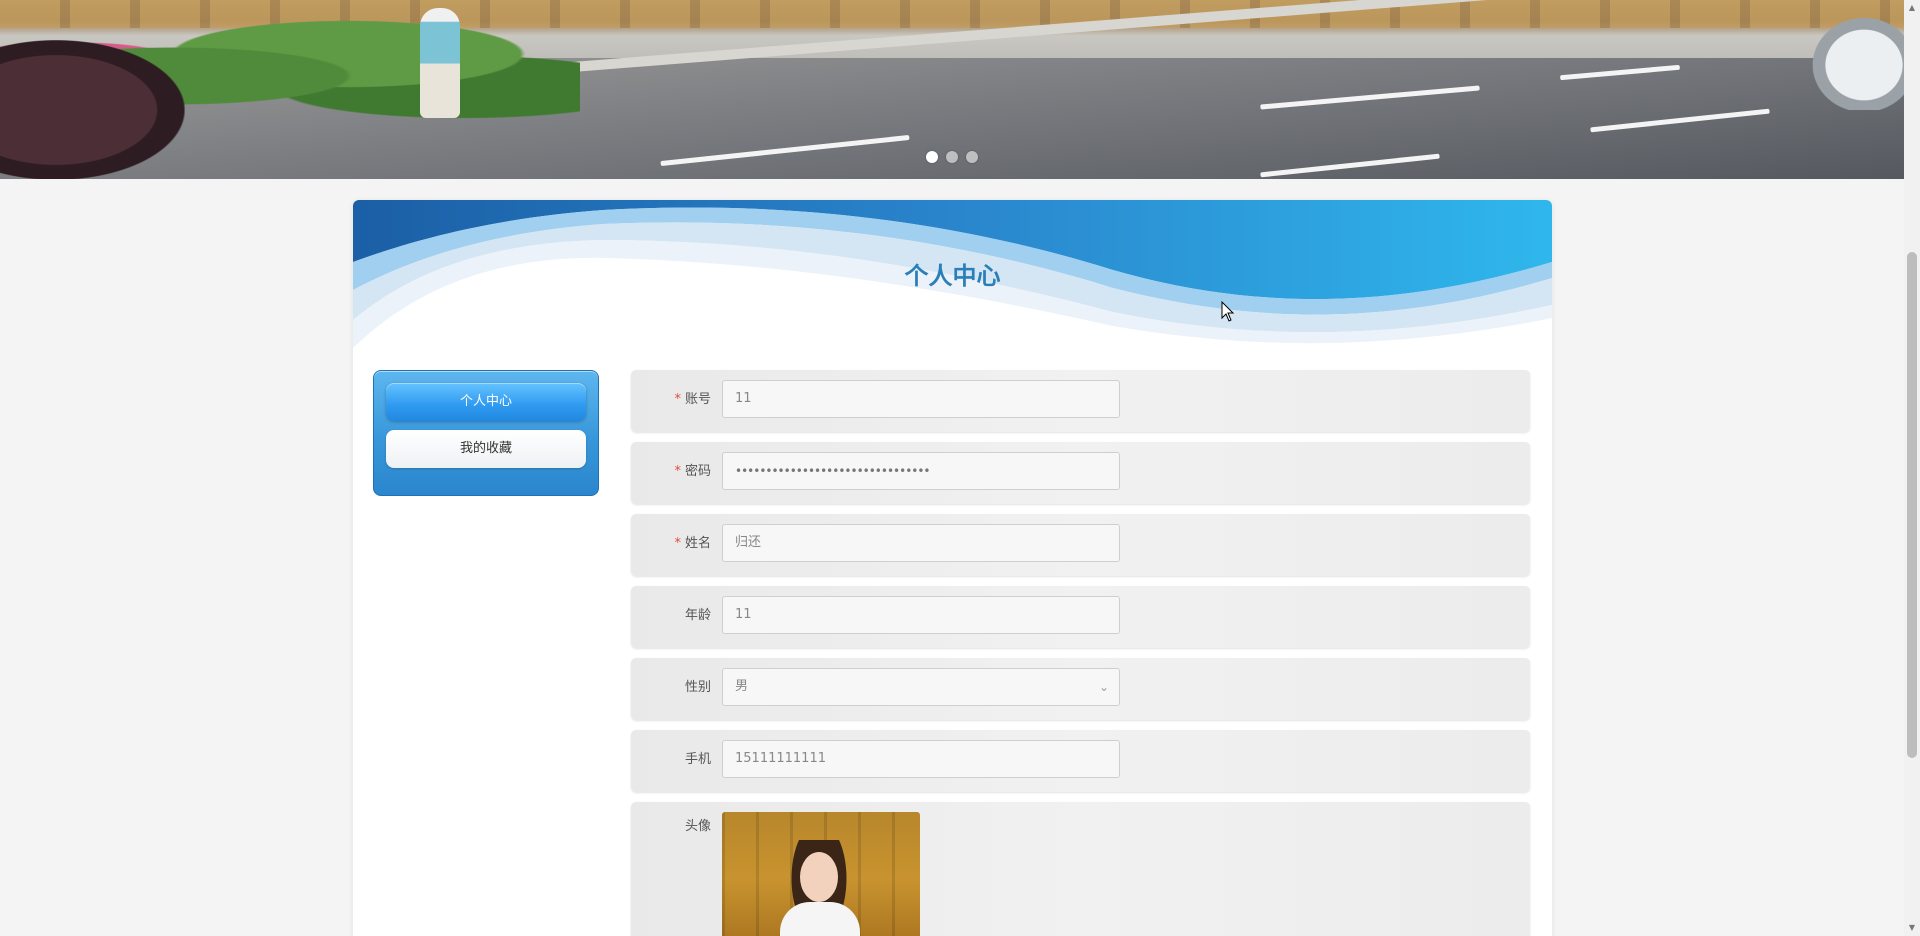  I want to click on page-title: 个人中心, so click(952, 276).